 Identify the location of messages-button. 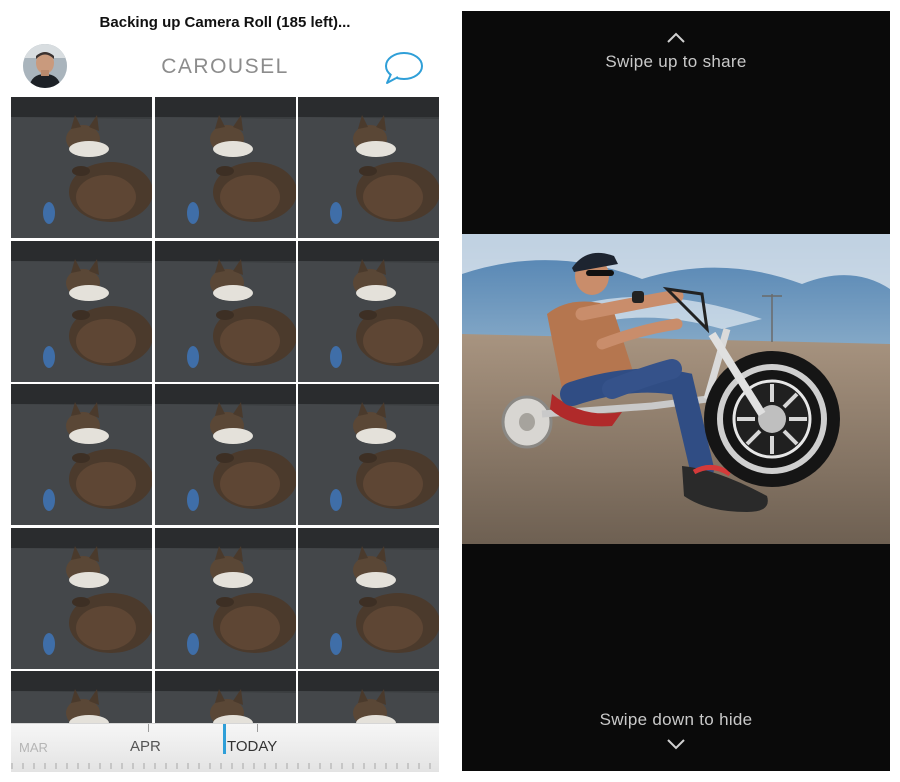
(404, 68).